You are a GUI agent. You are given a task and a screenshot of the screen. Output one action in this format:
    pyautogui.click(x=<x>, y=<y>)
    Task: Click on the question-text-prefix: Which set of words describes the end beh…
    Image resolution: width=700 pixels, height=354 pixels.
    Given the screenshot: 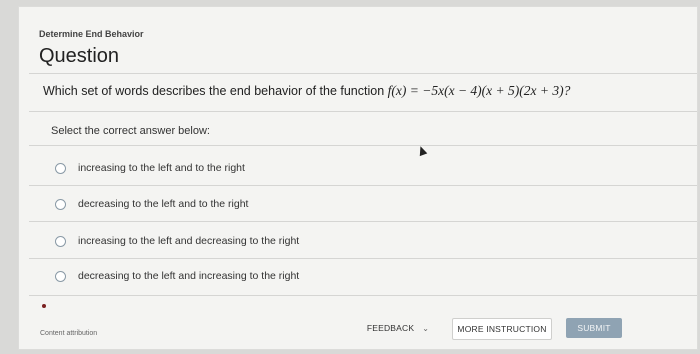 What is the action you would take?
    pyautogui.click(x=215, y=91)
    